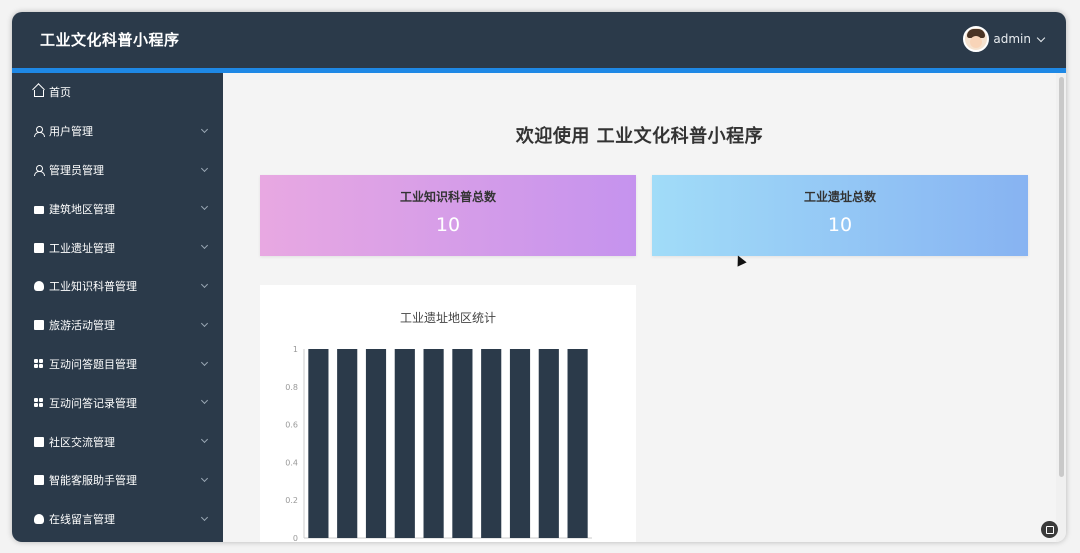 The image size is (1080, 553). I want to click on copy-icon, so click(39, 441).